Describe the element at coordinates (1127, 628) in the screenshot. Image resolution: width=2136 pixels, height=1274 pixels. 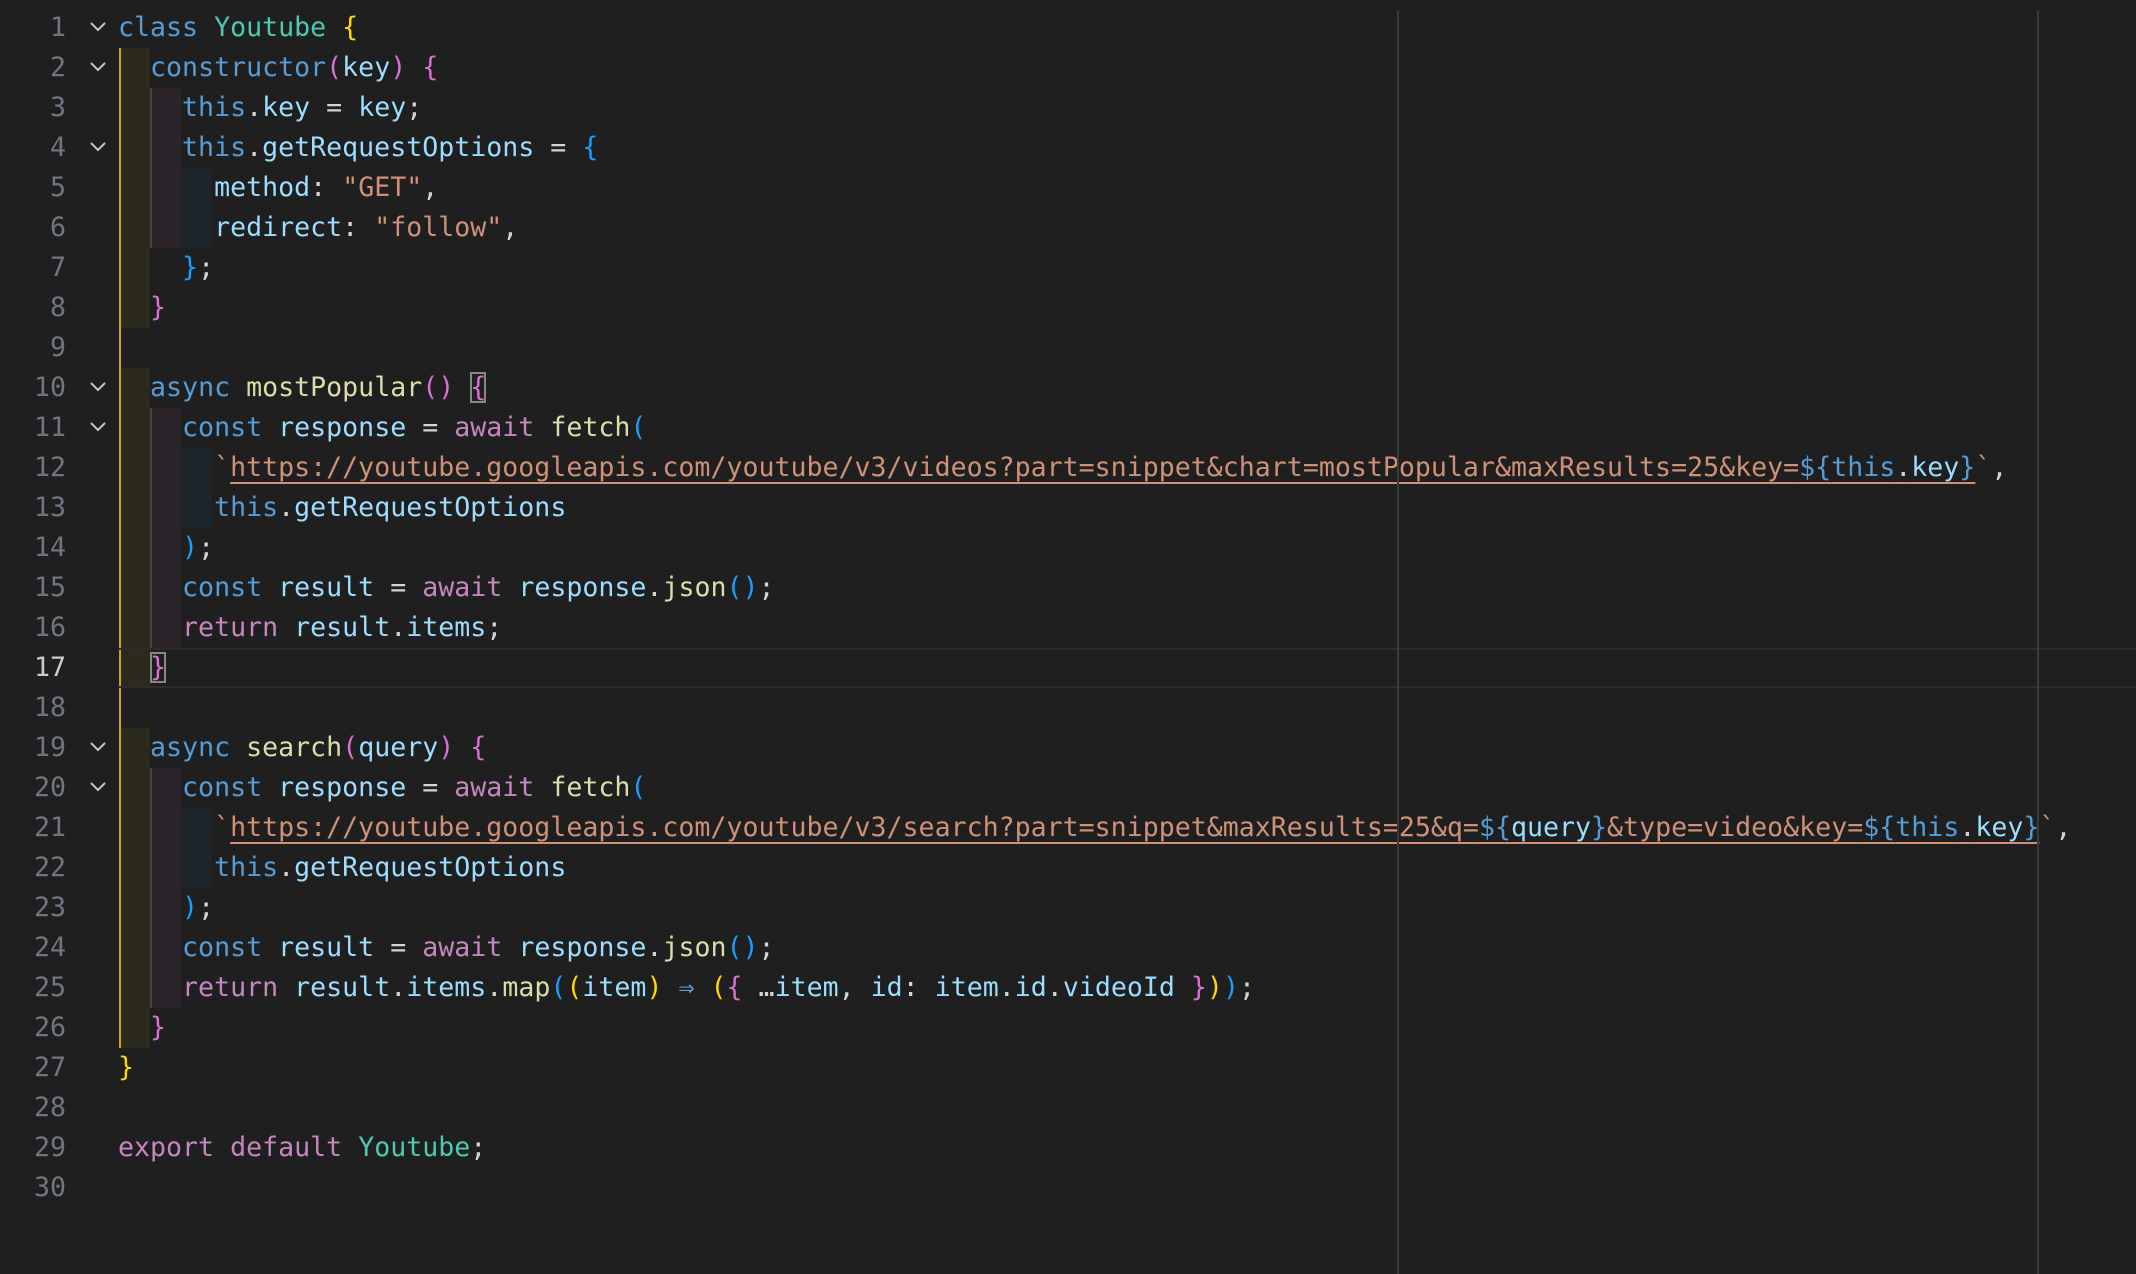
I see `code-line: return result.items;` at that location.